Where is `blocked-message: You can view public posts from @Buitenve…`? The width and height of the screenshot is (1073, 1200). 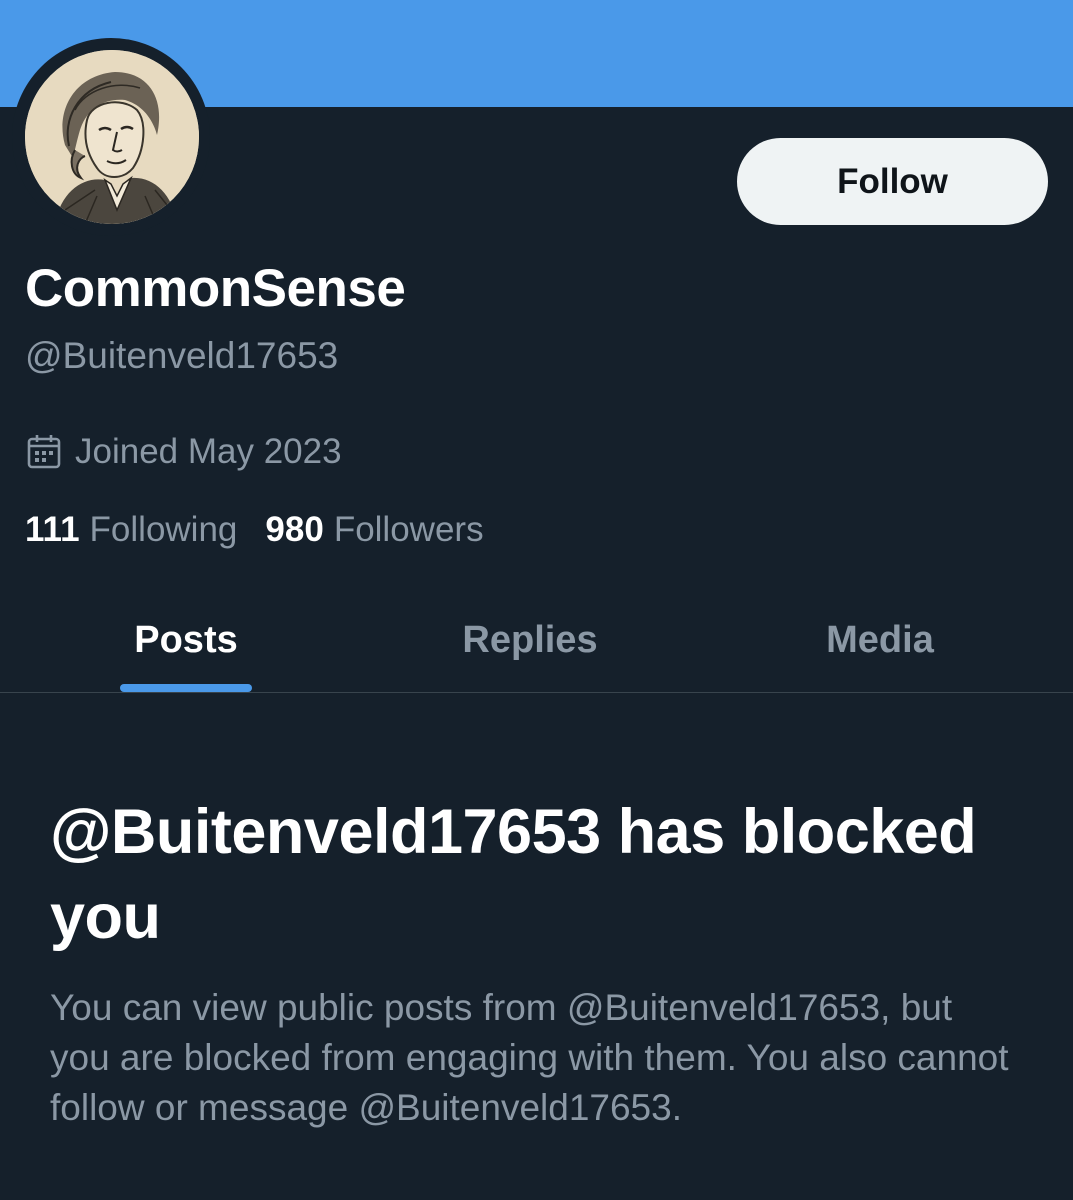
blocked-message: You can view public posts from @Buitenve… is located at coordinates (529, 1057).